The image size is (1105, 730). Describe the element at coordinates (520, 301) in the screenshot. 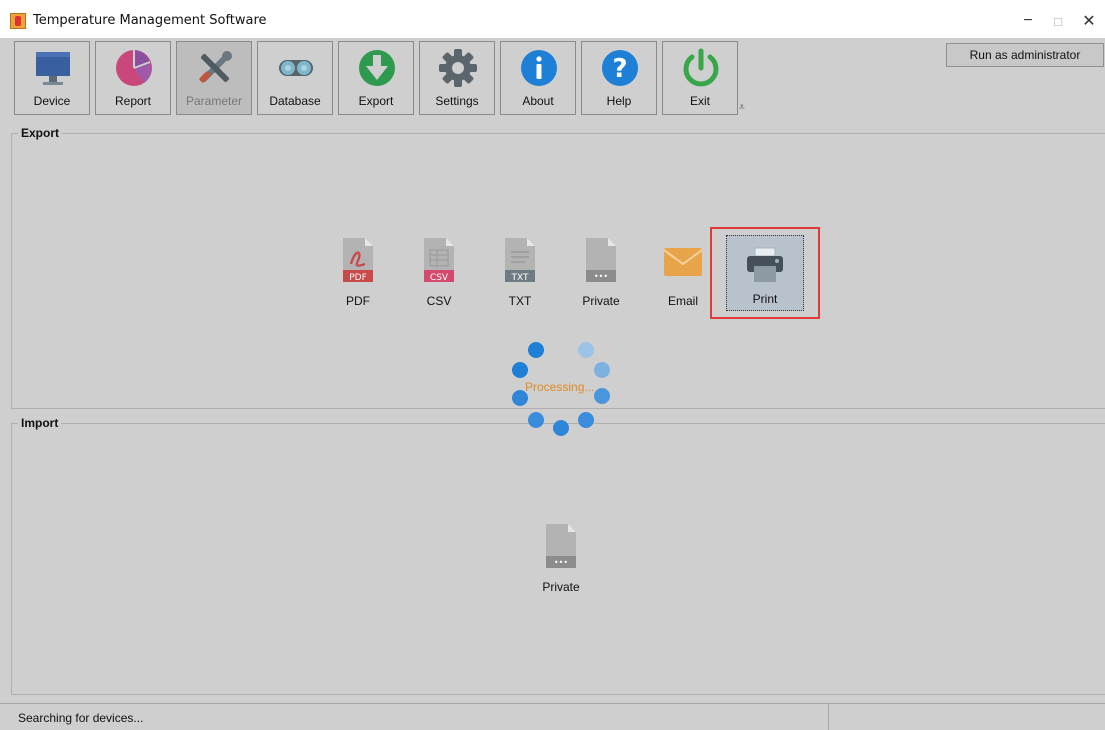

I see `export-txt-label: TXT` at that location.